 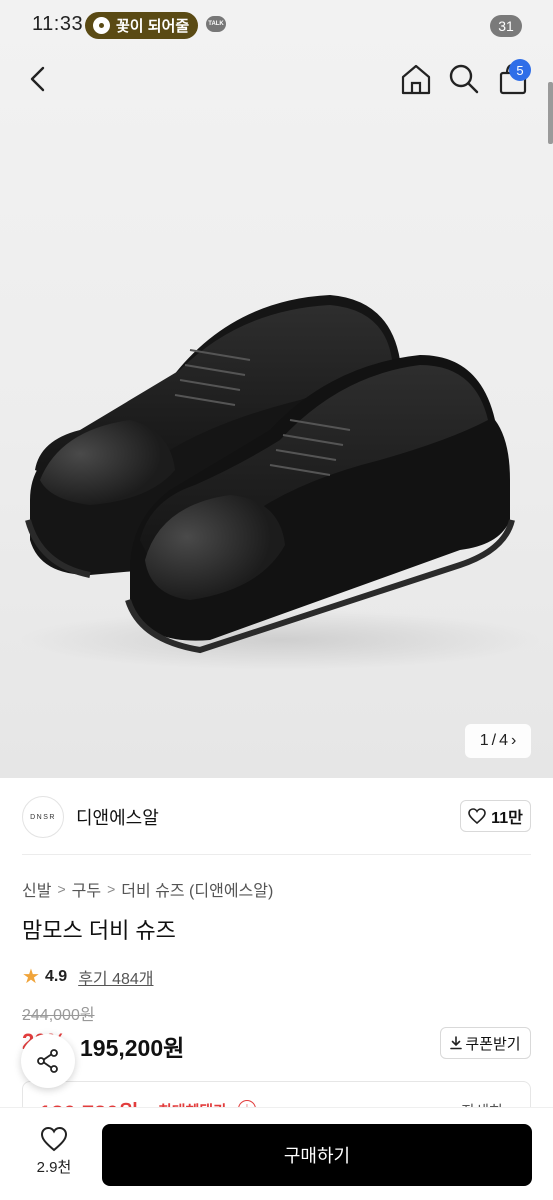 What do you see at coordinates (276, 25) in the screenshot?
I see `status-bar: 11:33 꽃이 되어줄 TALK 31` at bounding box center [276, 25].